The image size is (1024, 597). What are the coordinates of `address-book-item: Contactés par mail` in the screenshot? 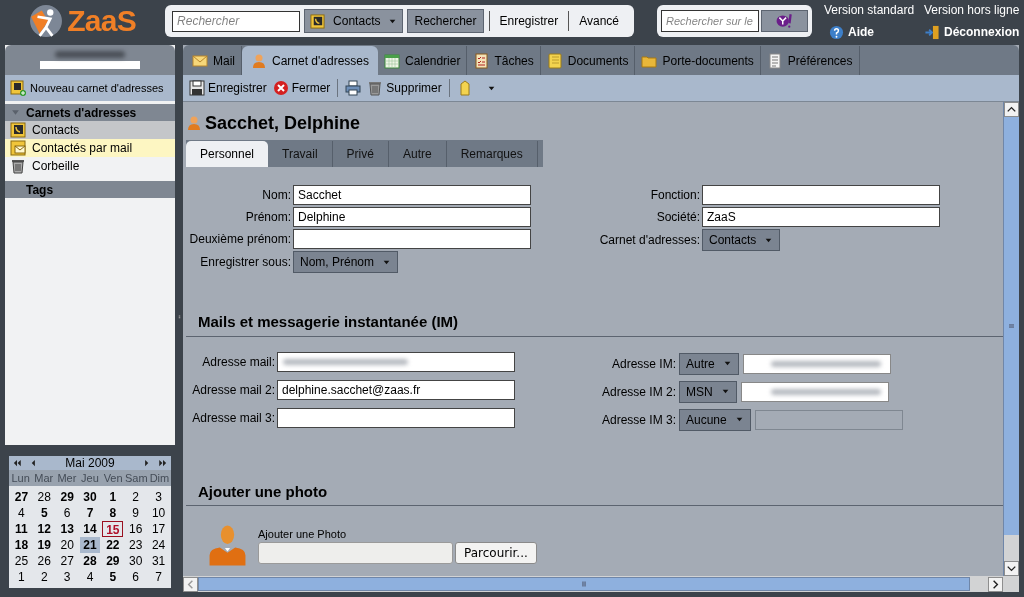 It's located at (90, 148).